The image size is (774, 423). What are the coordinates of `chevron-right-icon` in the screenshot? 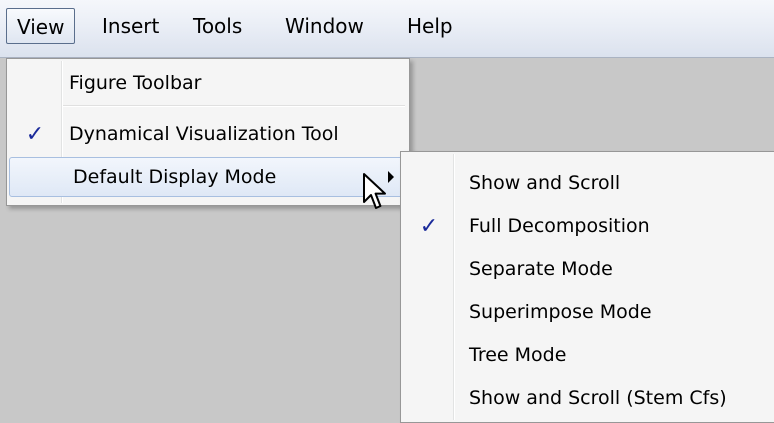 It's located at (391, 177).